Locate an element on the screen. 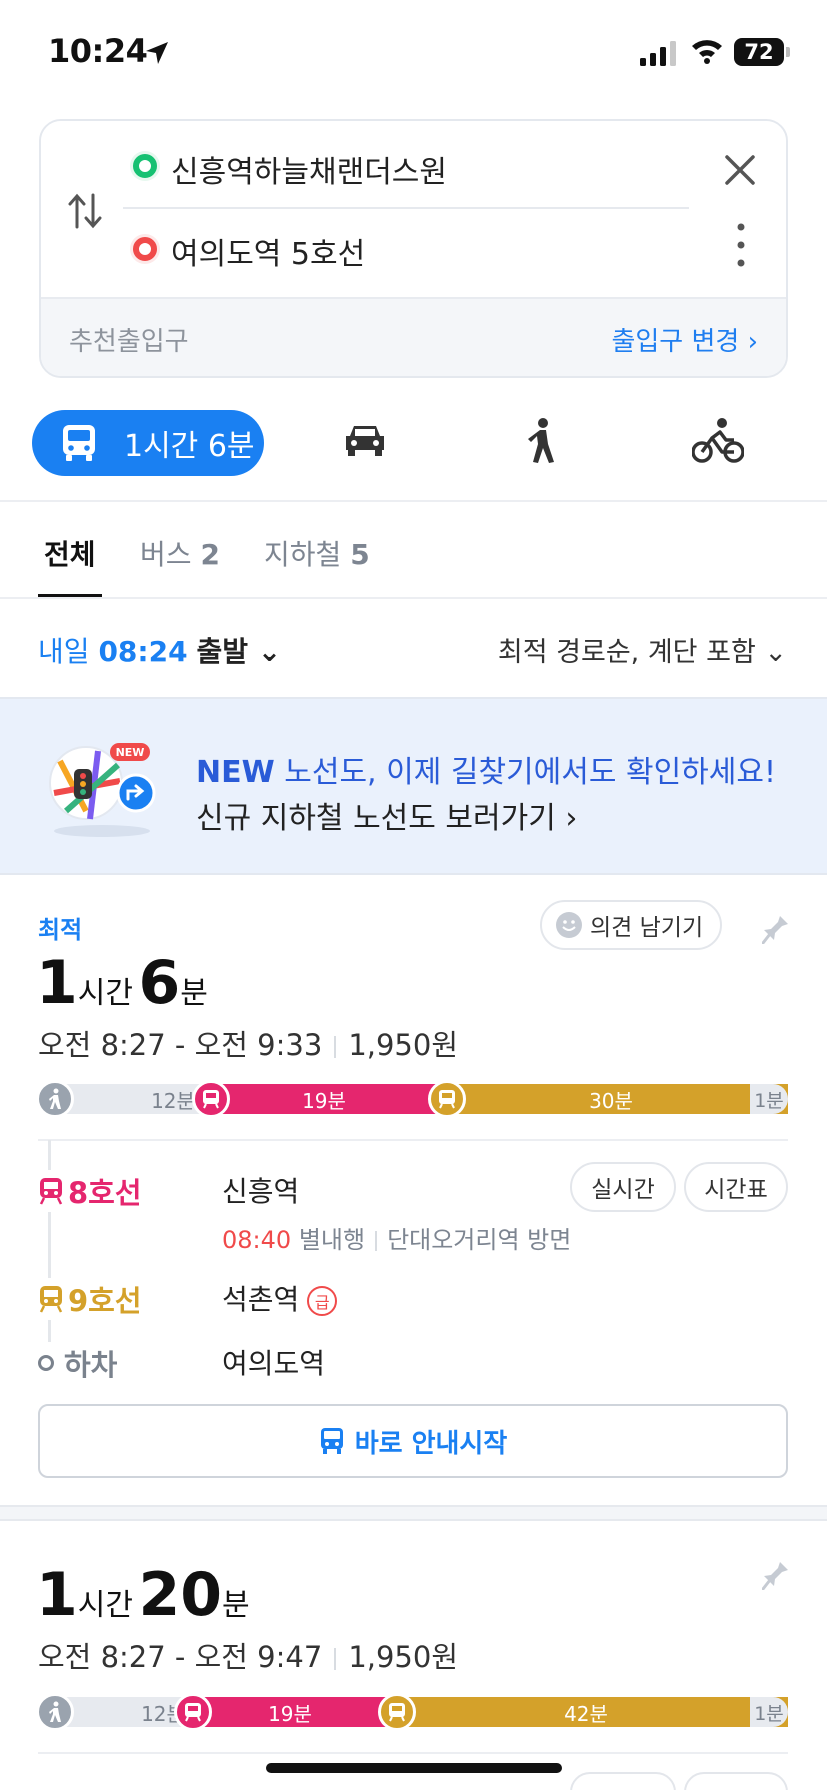 This screenshot has height=1790, width=827. home-indicator is located at coordinates (414, 1768).